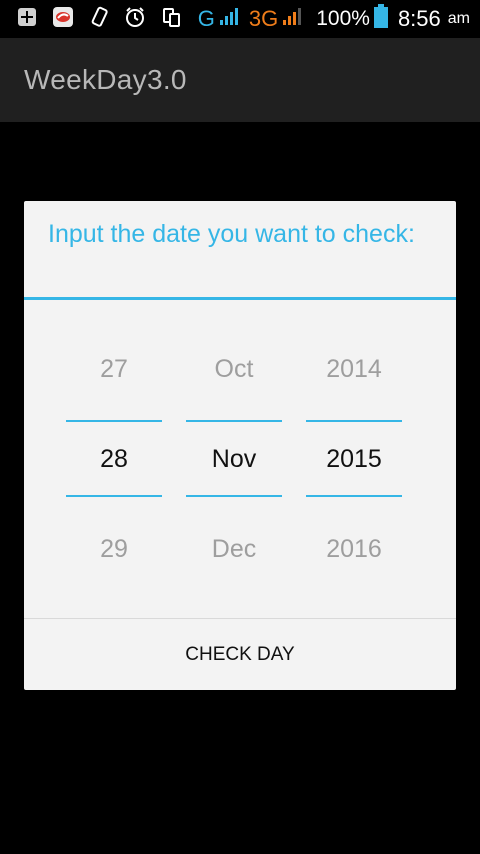 The width and height of the screenshot is (480, 854). Describe the element at coordinates (354, 369) in the screenshot. I see `year-prev-value: 2014` at that location.